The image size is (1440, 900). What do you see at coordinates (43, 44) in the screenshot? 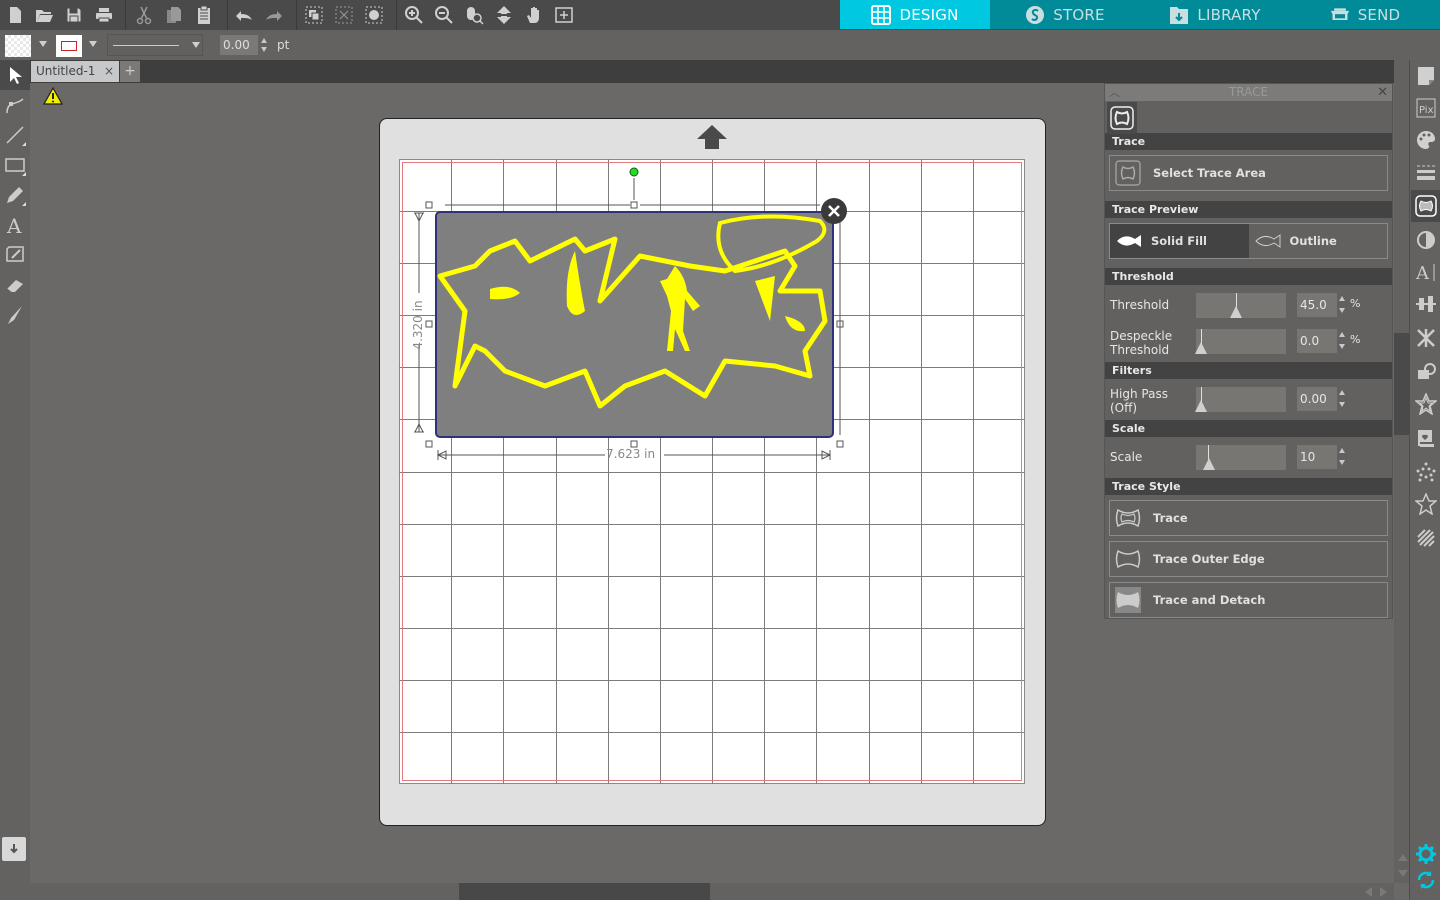
I see `fill-dropdown-arrow` at bounding box center [43, 44].